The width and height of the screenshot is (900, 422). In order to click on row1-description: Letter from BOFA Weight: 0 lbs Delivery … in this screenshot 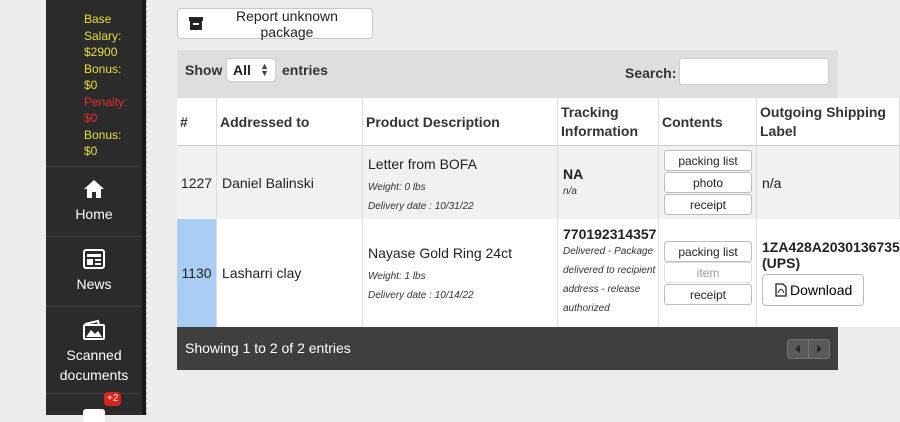, I will do `click(460, 182)`.